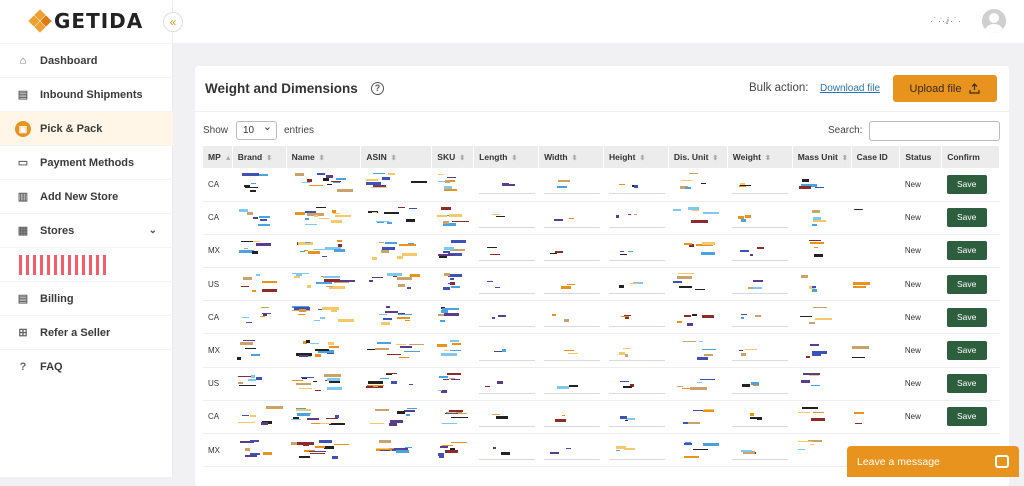 This screenshot has width=1024, height=486. What do you see at coordinates (86, 298) in the screenshot?
I see `sidebar-item-billing: ▤ Billing` at bounding box center [86, 298].